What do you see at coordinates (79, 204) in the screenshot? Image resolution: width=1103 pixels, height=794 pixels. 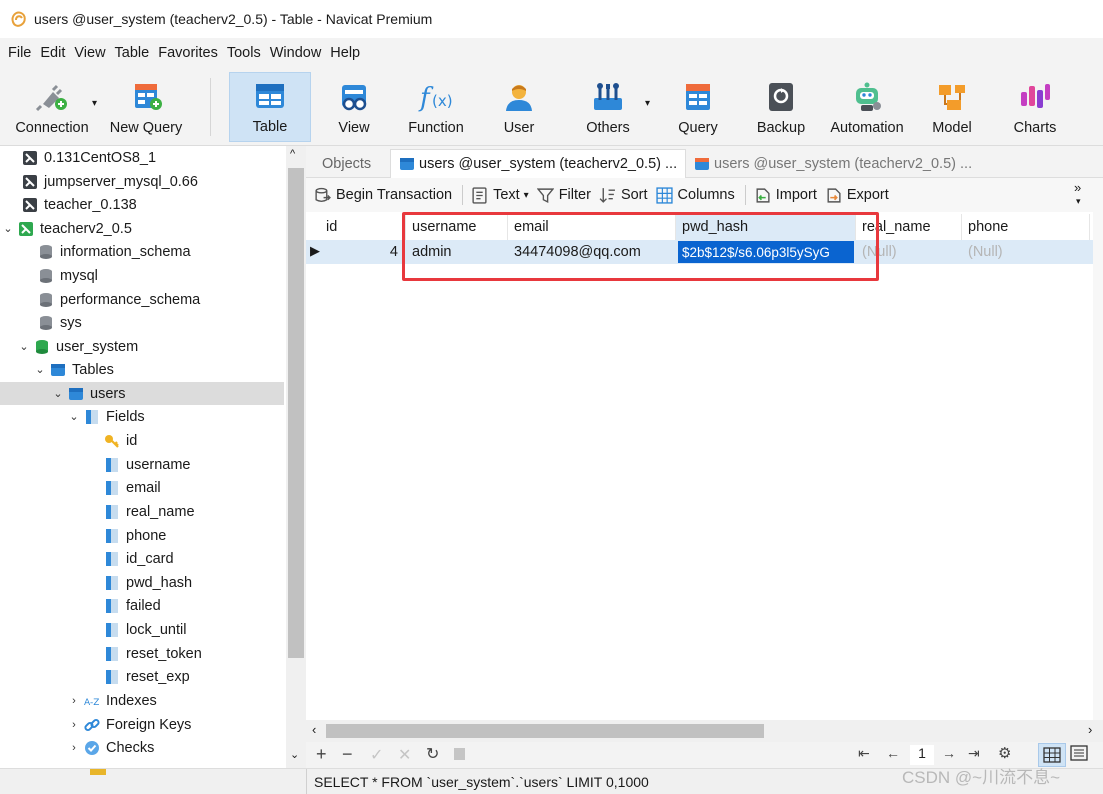 I see `tree-connection: teacher_0.138` at bounding box center [79, 204].